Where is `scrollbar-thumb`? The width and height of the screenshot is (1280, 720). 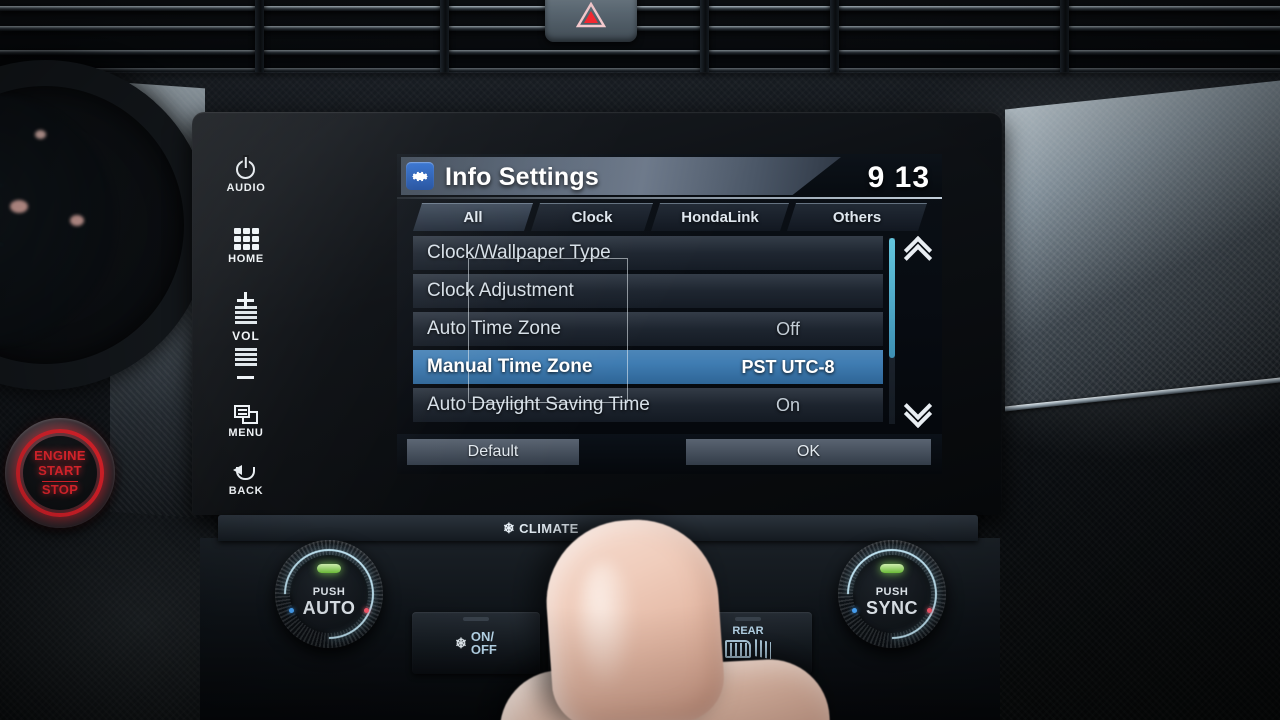 scrollbar-thumb is located at coordinates (892, 298).